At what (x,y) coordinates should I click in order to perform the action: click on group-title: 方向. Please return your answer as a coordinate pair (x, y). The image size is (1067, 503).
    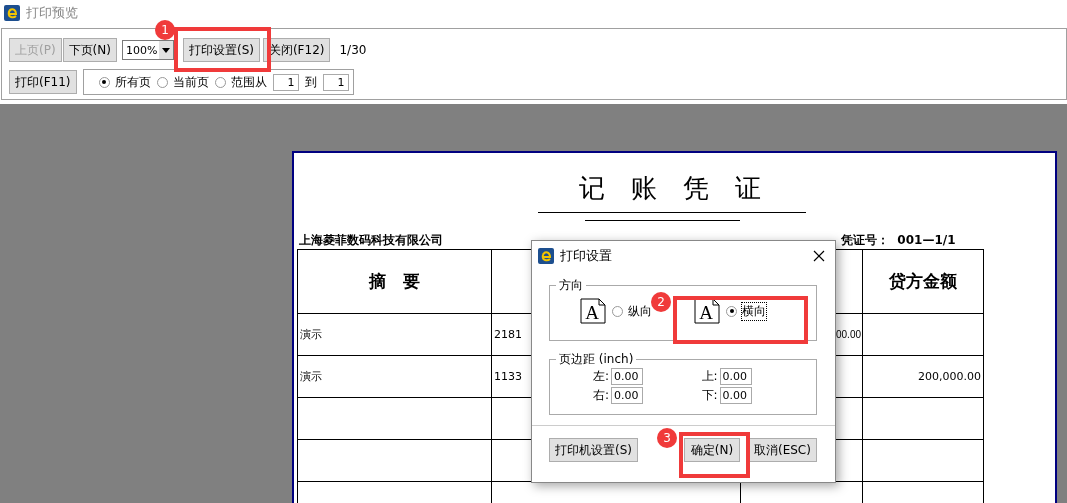
    Looking at the image, I should click on (571, 285).